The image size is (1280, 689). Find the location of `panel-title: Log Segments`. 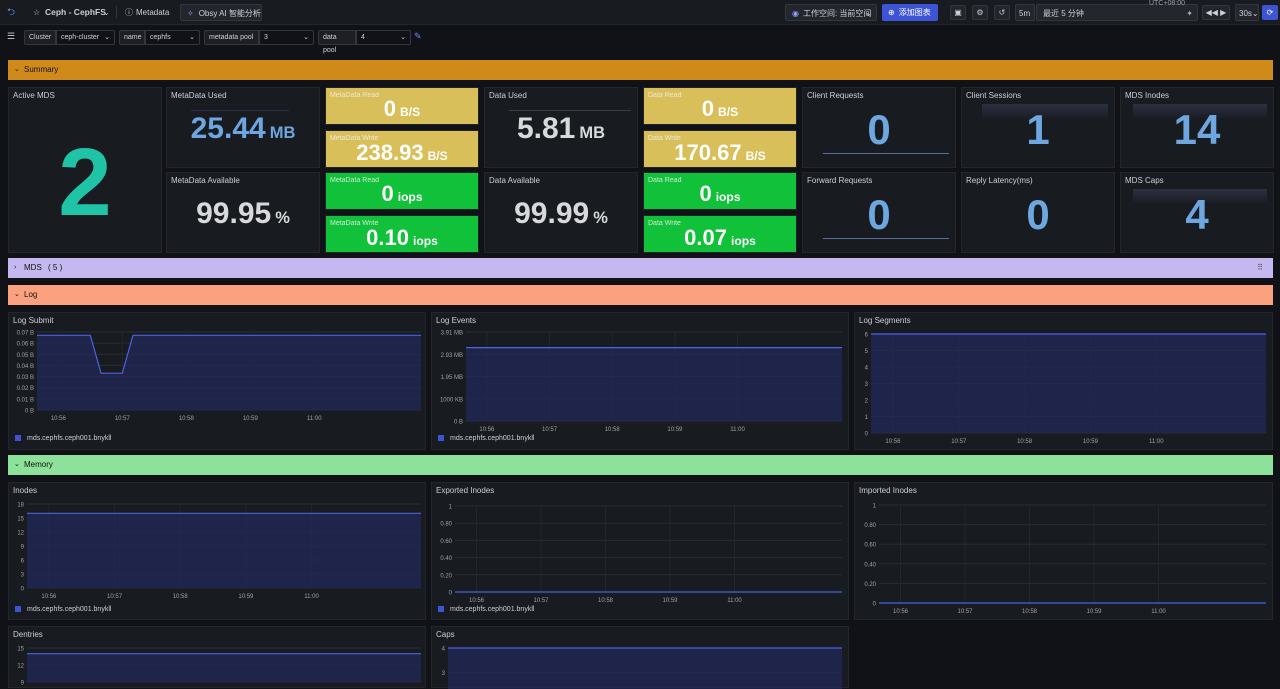

panel-title: Log Segments is located at coordinates (885, 320).